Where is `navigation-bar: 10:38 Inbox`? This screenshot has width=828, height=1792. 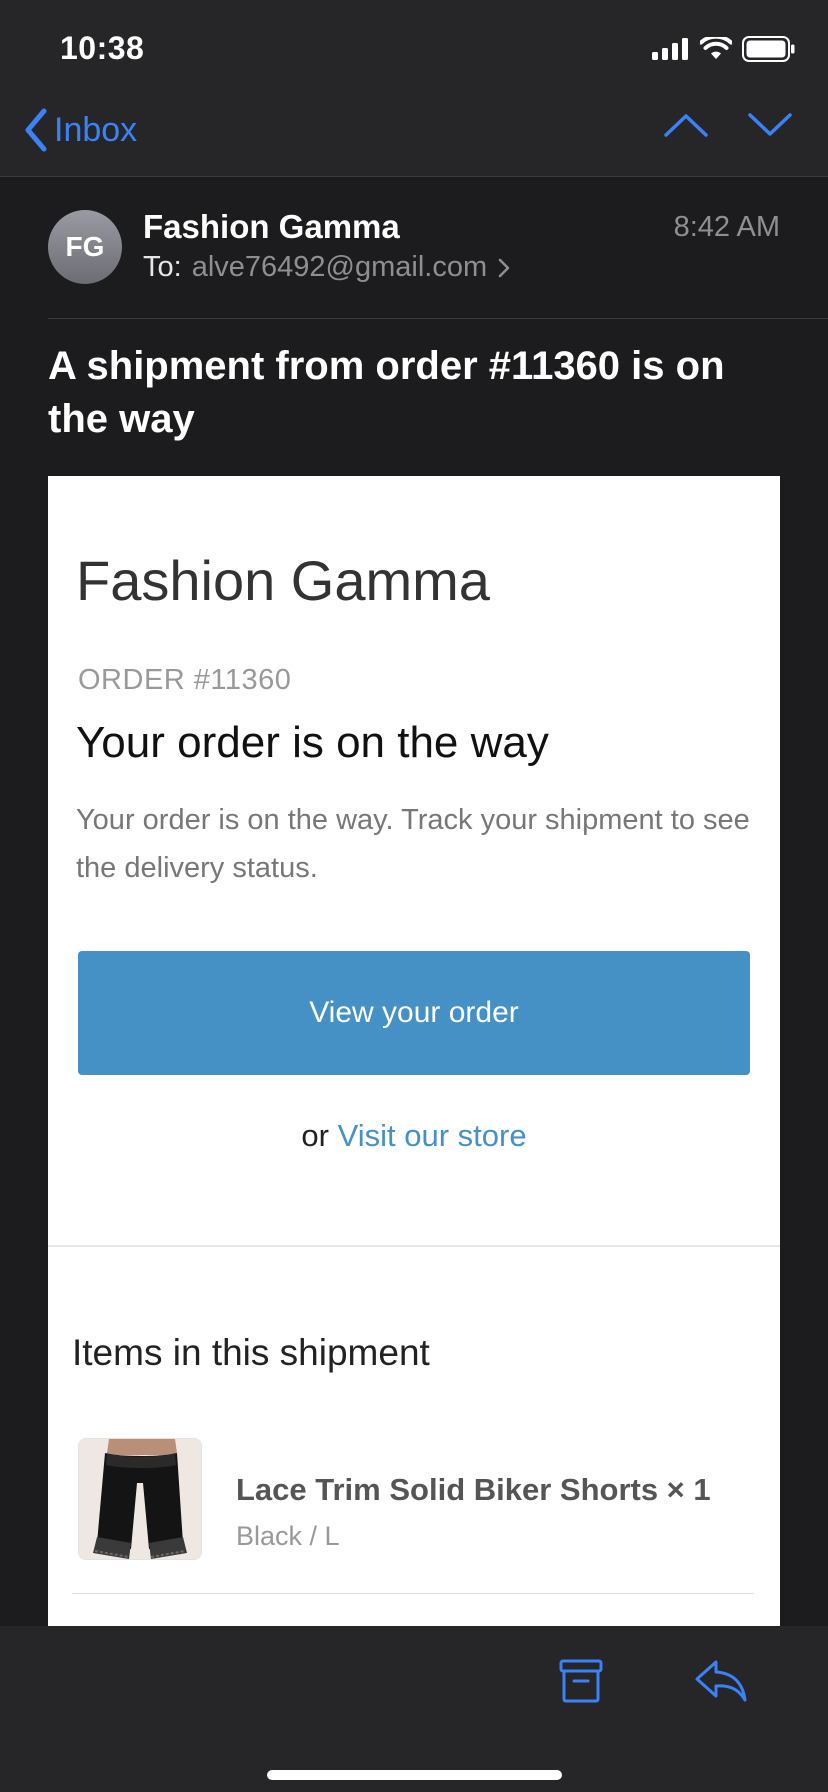
navigation-bar: 10:38 Inbox is located at coordinates (414, 88).